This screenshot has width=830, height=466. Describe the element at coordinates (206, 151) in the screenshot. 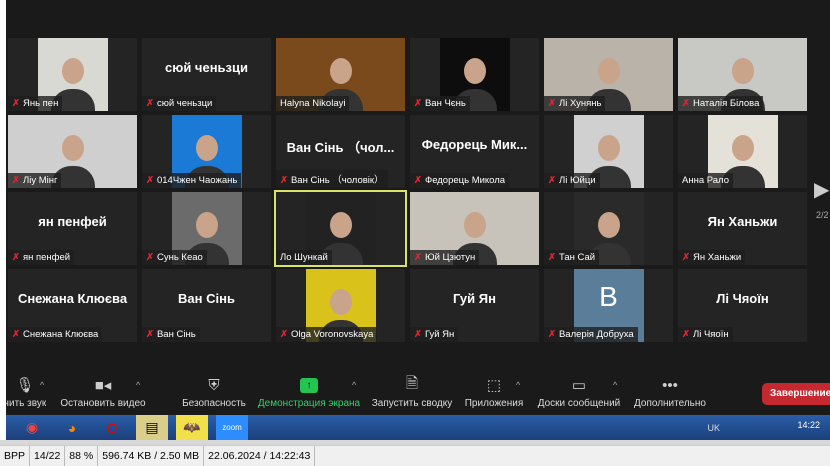

I see `participant-tile: ✗ 014Чжен Чаожань` at that location.